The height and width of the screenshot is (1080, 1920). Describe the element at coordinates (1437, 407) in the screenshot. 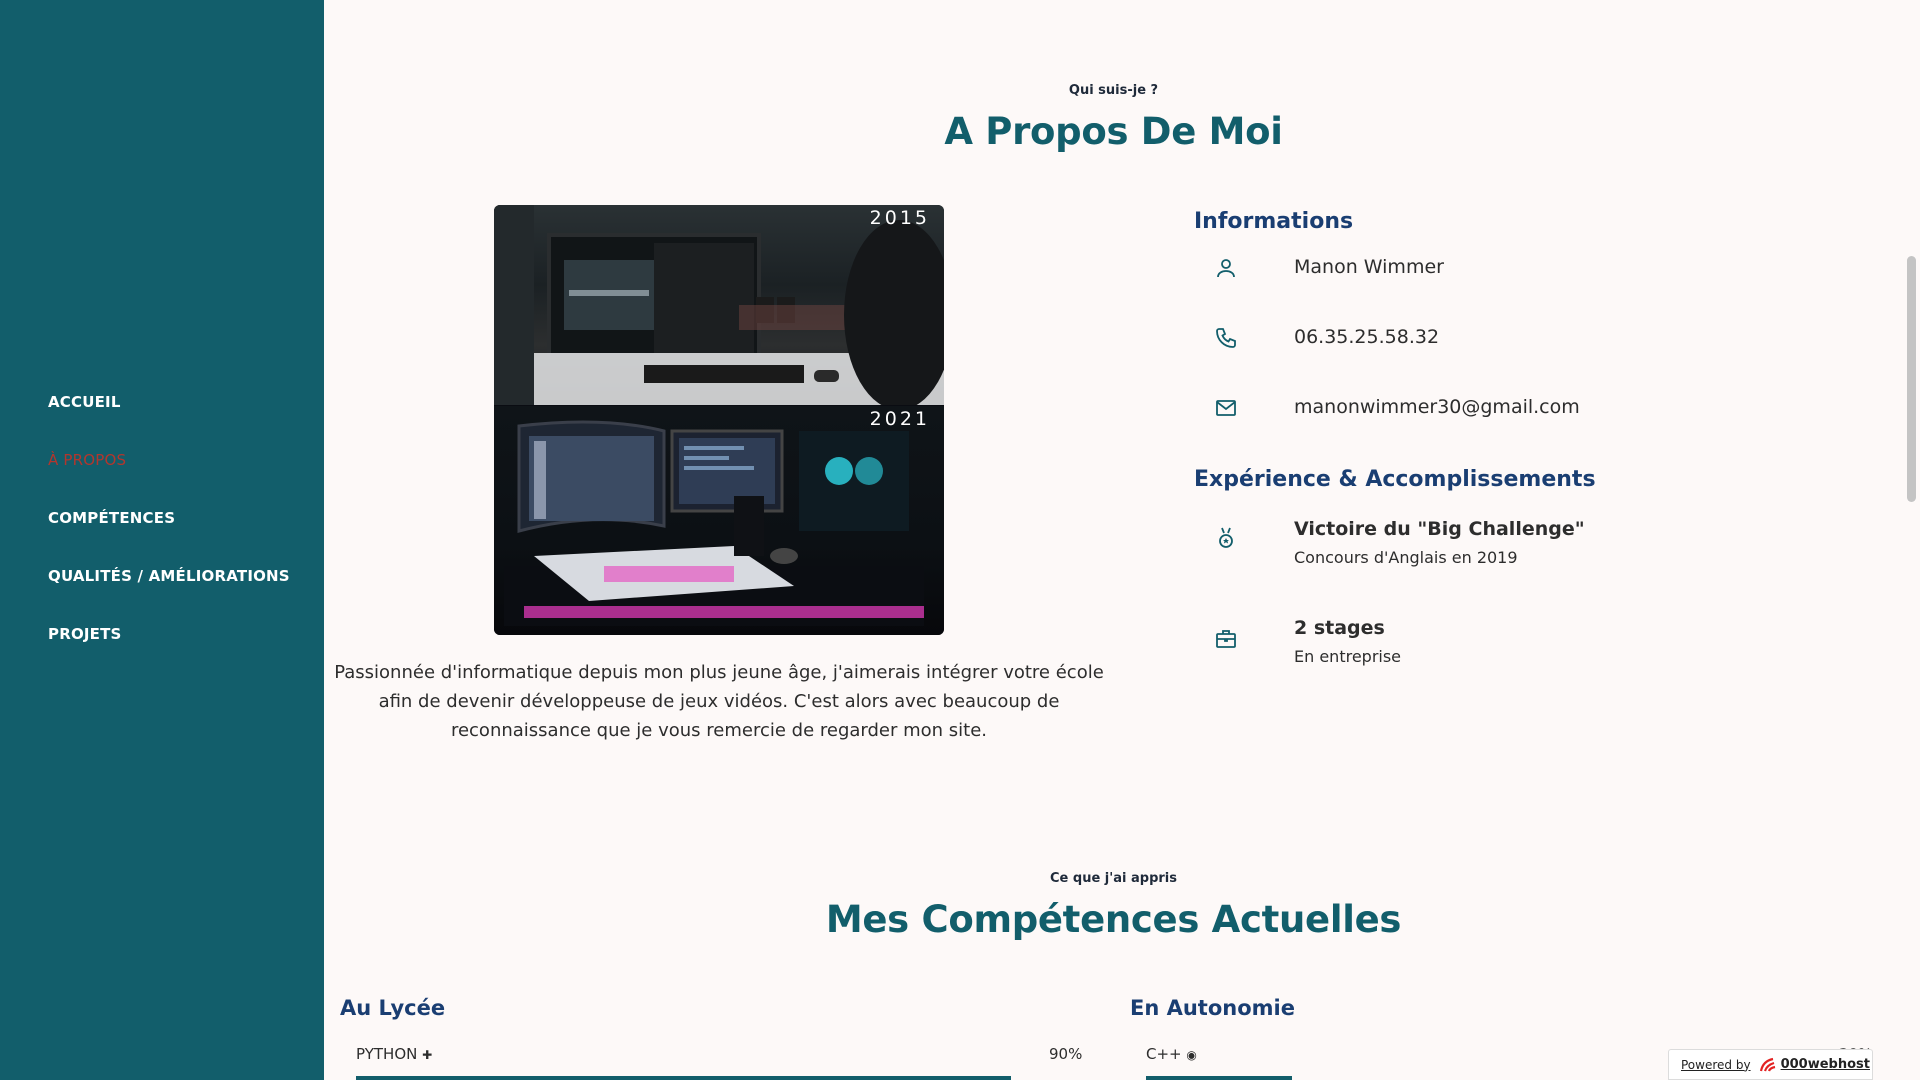

I see `info-email: manonwimmer30@gmail.com` at that location.